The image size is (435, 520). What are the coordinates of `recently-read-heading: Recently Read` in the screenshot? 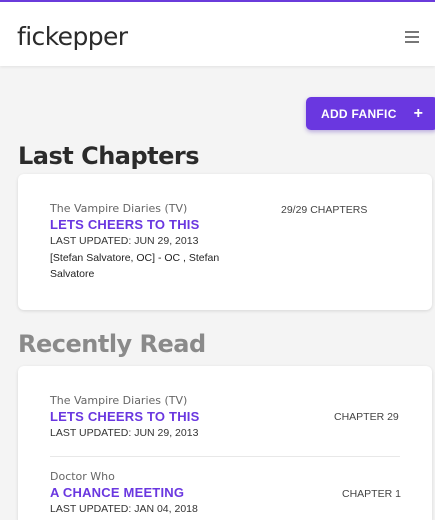 It's located at (112, 344).